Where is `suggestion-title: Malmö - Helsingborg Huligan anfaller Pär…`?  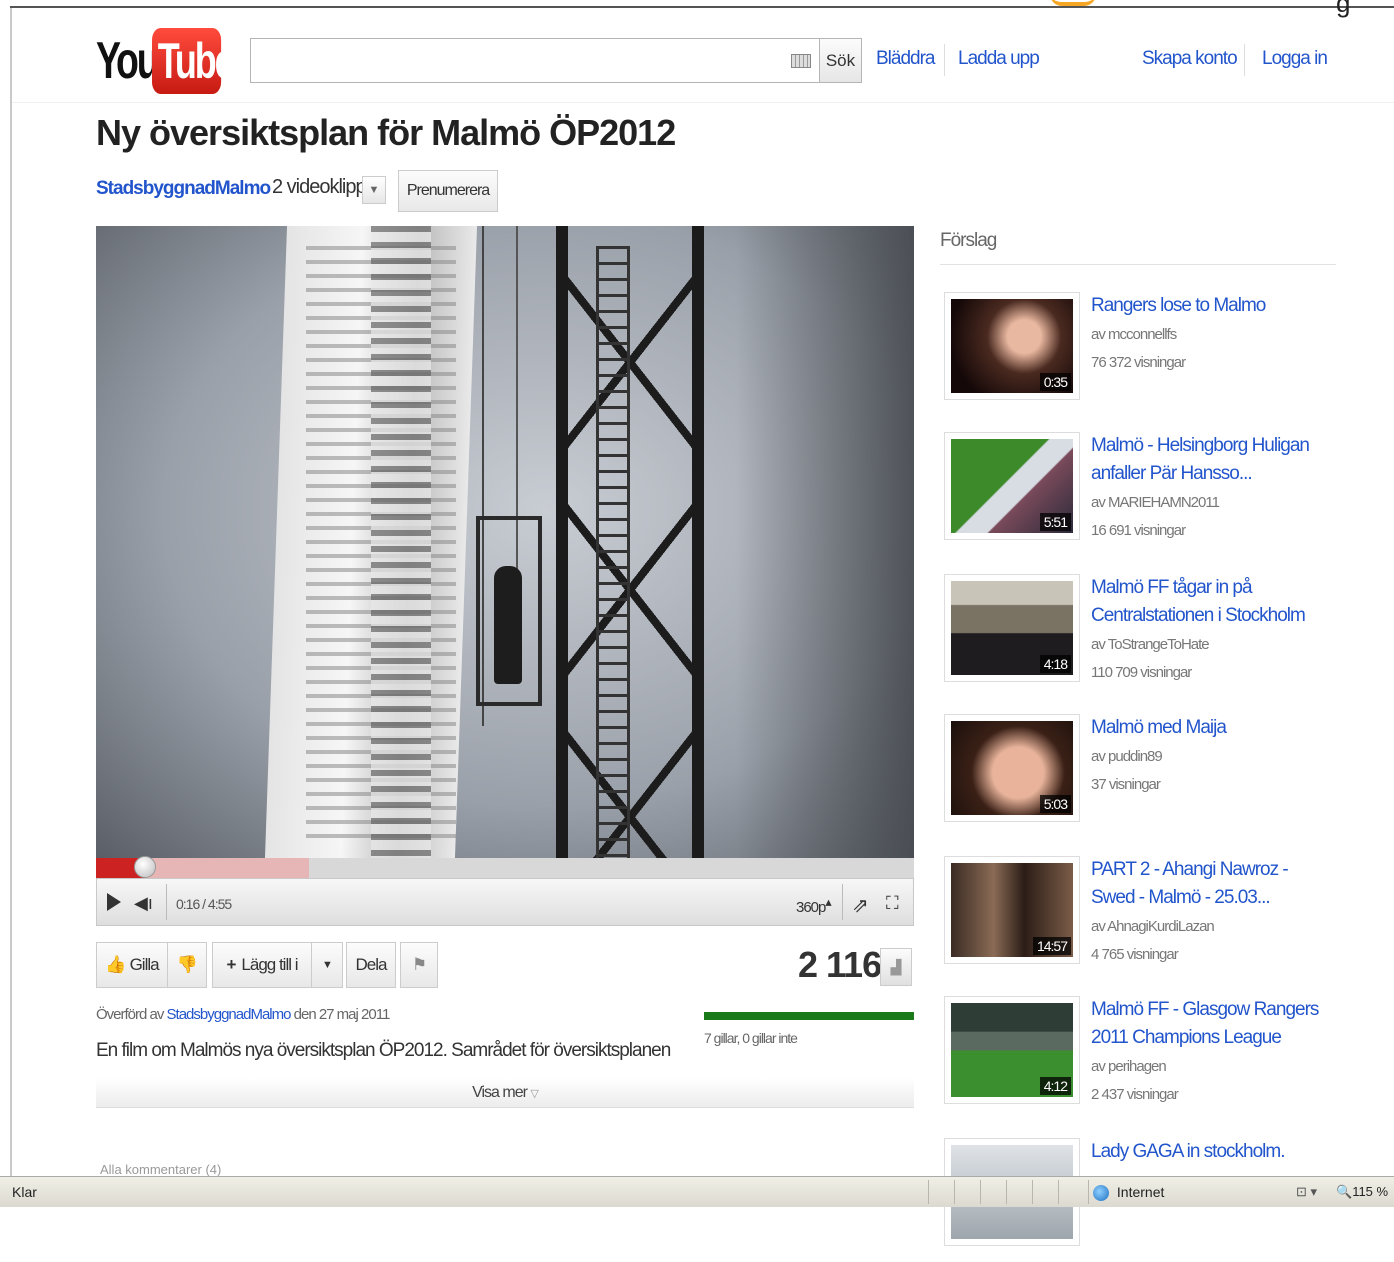
suggestion-title: Malmö - Helsingborg Huligan anfaller Pär… is located at coordinates (1211, 460).